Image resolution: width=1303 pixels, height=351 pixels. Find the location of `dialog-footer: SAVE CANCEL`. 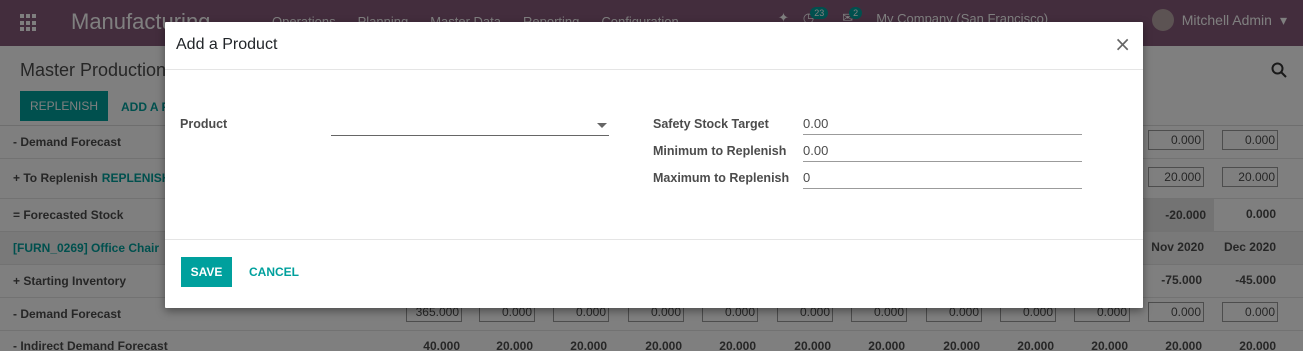

dialog-footer: SAVE CANCEL is located at coordinates (654, 273).